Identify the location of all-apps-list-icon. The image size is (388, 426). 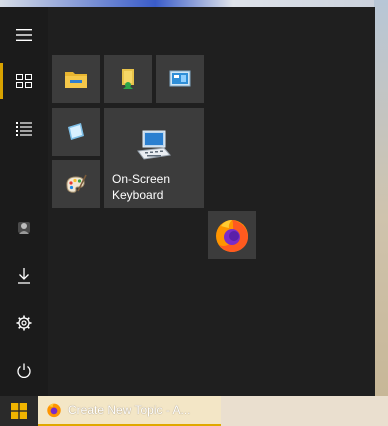
(24, 129).